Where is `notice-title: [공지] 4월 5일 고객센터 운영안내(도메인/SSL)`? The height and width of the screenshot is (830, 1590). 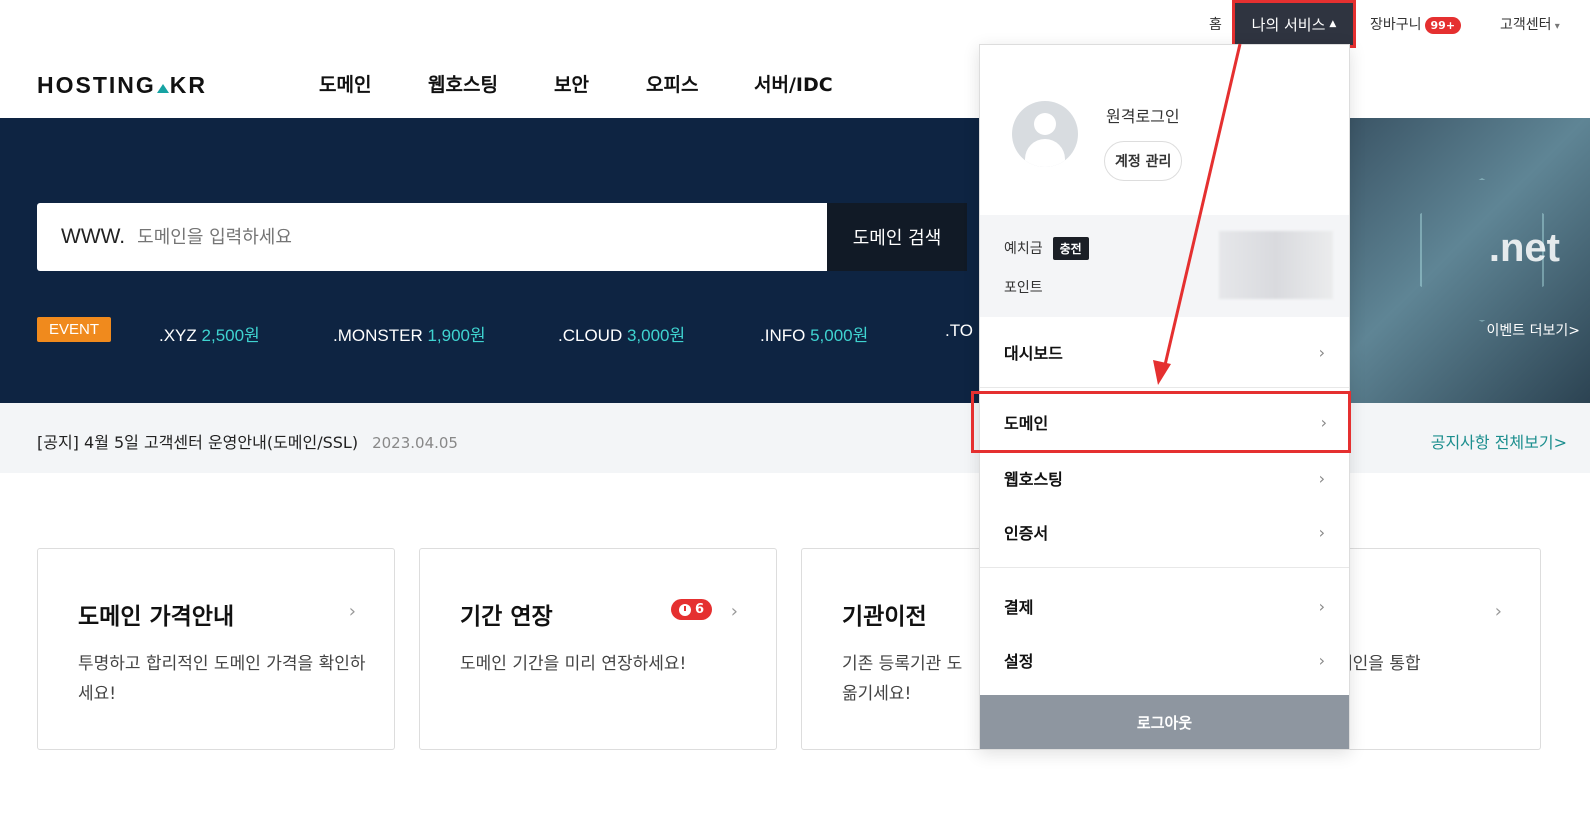 notice-title: [공지] 4월 5일 고객센터 운영안내(도메인/SSL) is located at coordinates (198, 442).